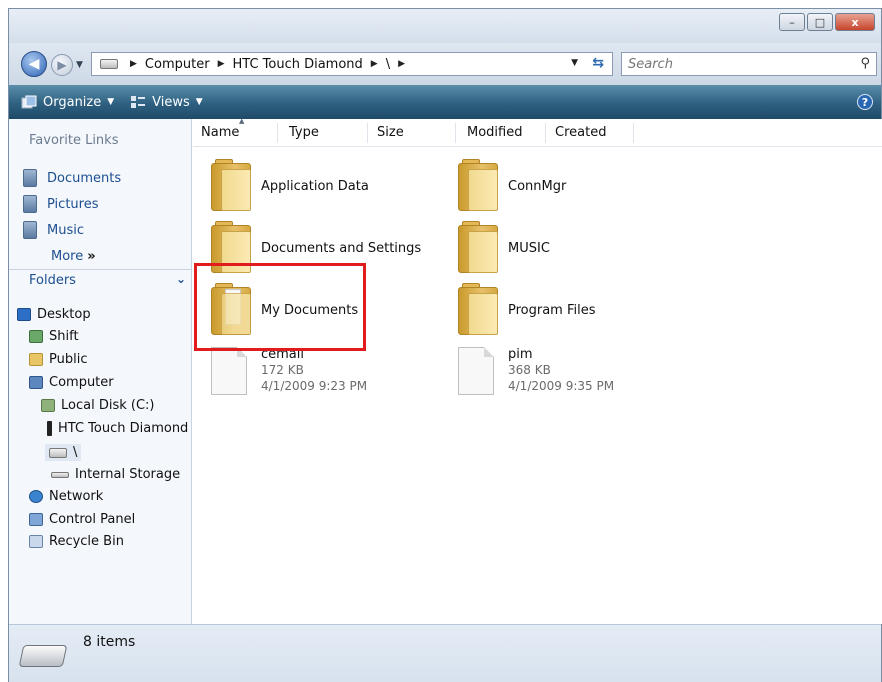 Image resolution: width=882 pixels, height=682 pixels. Describe the element at coordinates (54, 314) in the screenshot. I see `tree-item-desktop: Desktop` at that location.